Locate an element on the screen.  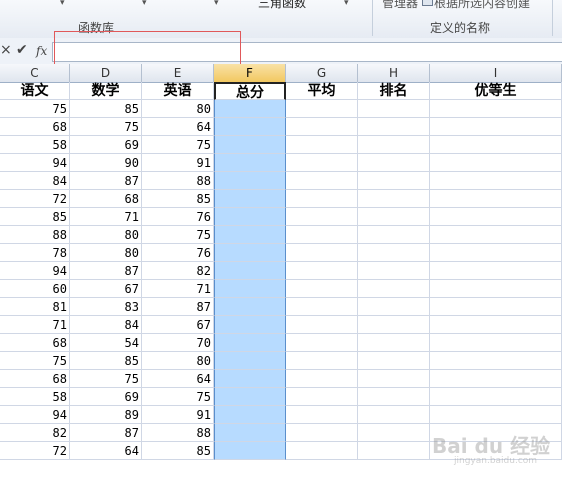
column-header-e: E is located at coordinates (178, 73).